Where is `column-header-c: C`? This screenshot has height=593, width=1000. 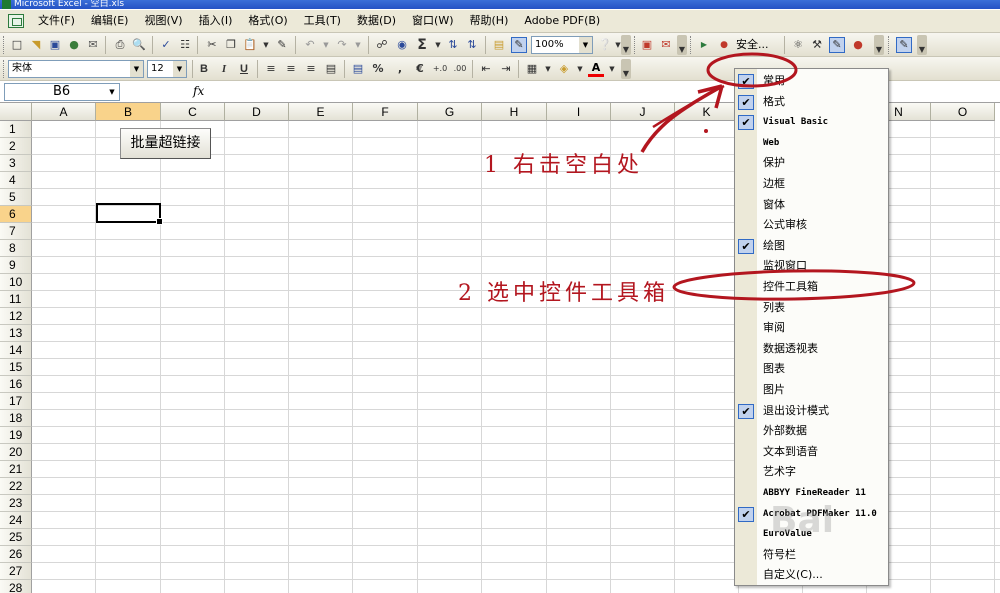
column-header-c: C is located at coordinates (193, 112).